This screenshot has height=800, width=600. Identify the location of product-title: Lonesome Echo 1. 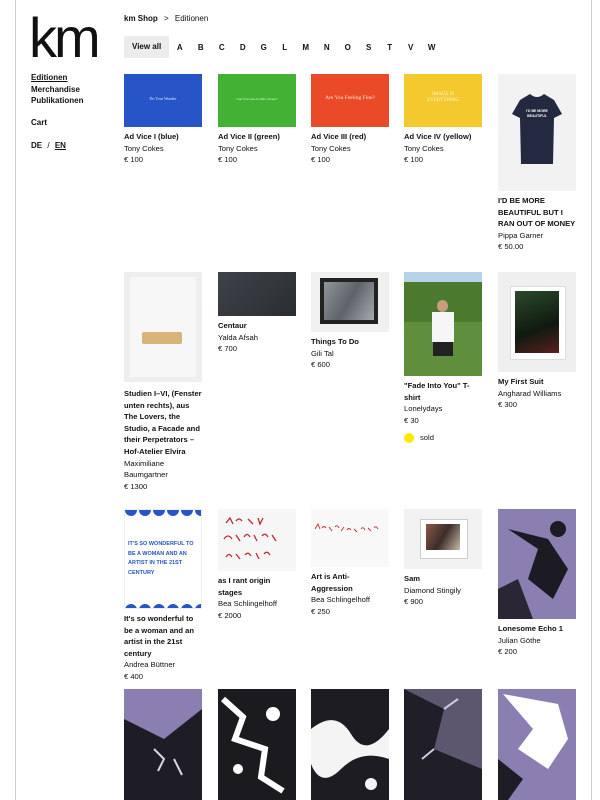
(537, 629).